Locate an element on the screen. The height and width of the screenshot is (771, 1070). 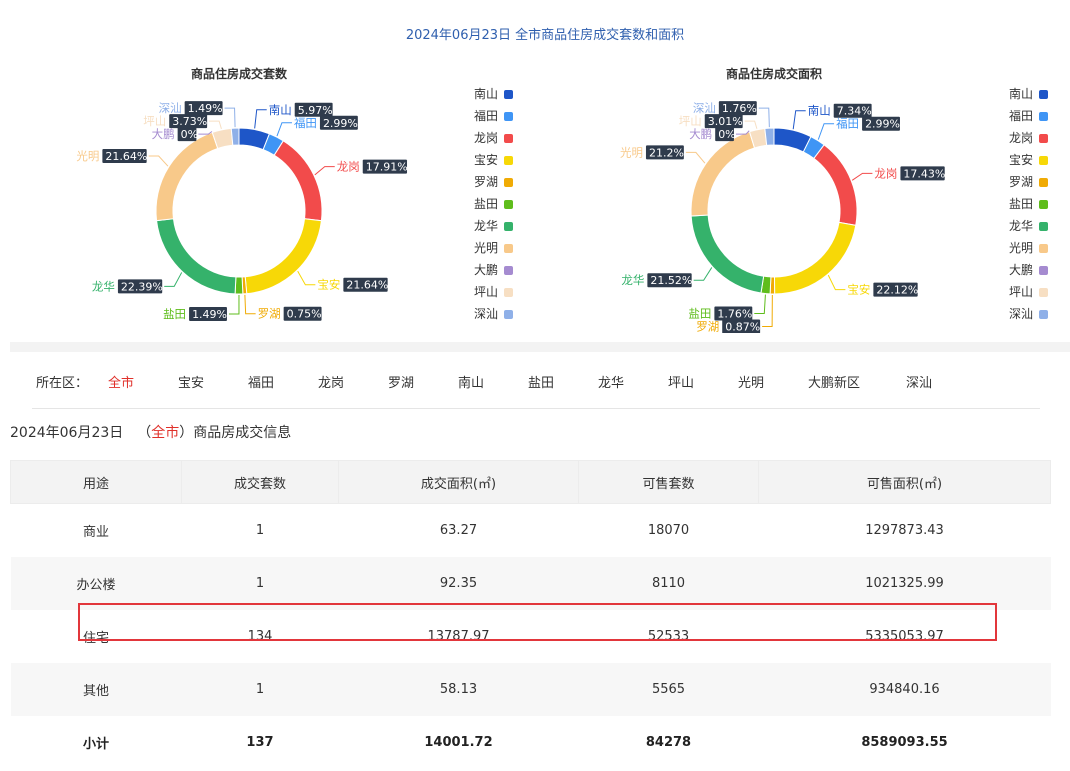
legend-label: 深汕 is located at coordinates (1021, 314).